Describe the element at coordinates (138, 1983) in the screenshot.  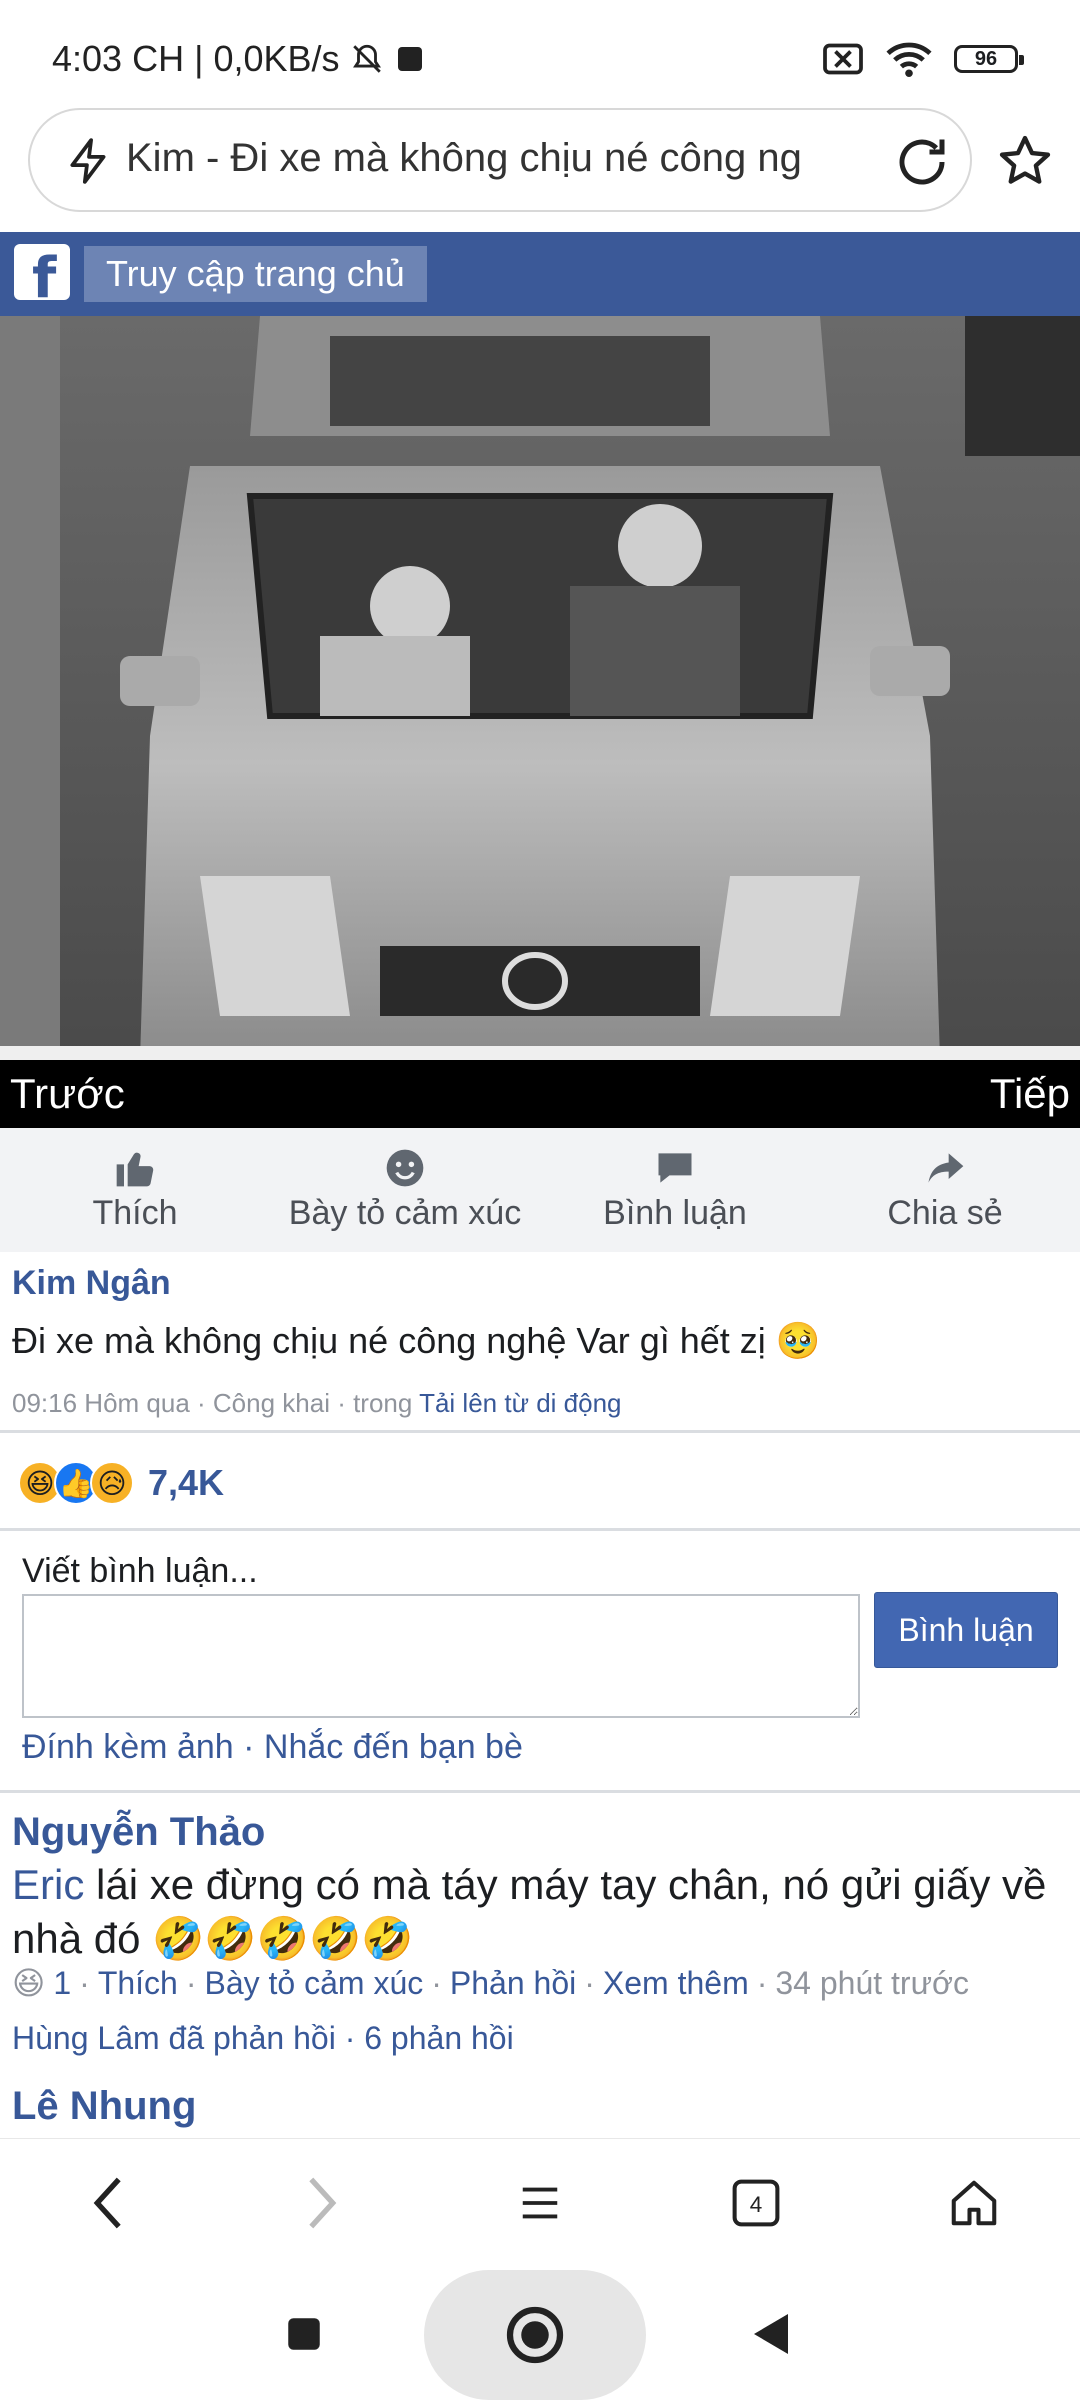
I see `comment-like-link: Thích` at that location.